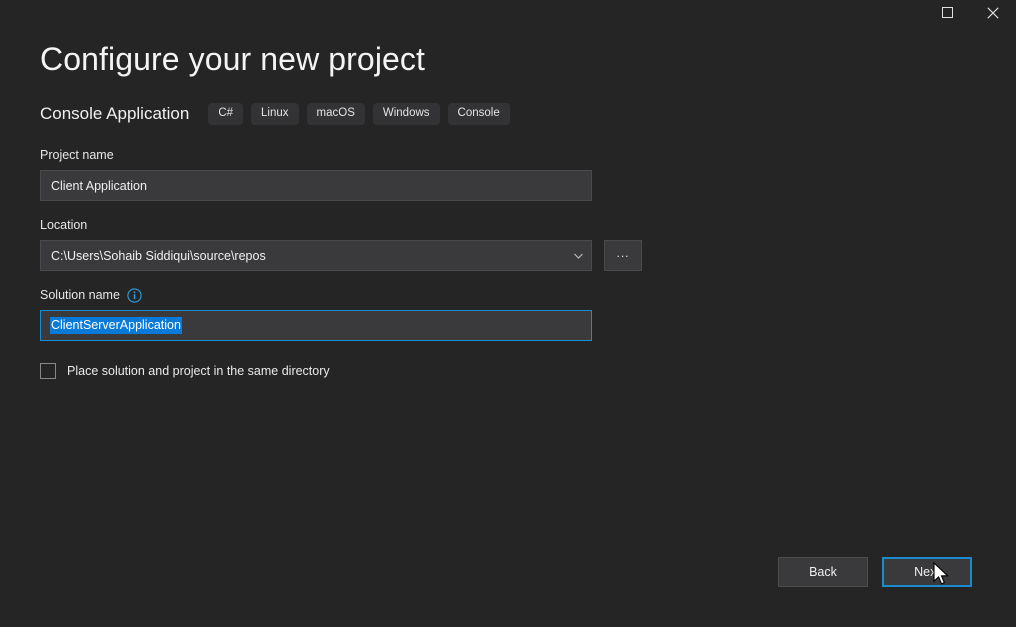 This screenshot has height=627, width=1016. I want to click on dialog-footer: Back Next, so click(875, 572).